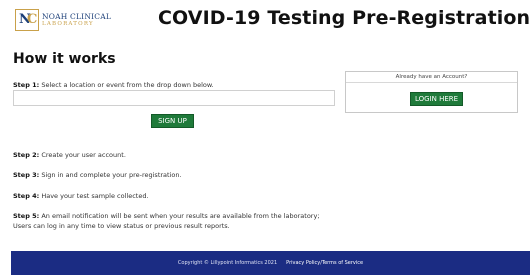  I want to click on step-4: Step 4: Have your test sample collected., so click(81, 196).